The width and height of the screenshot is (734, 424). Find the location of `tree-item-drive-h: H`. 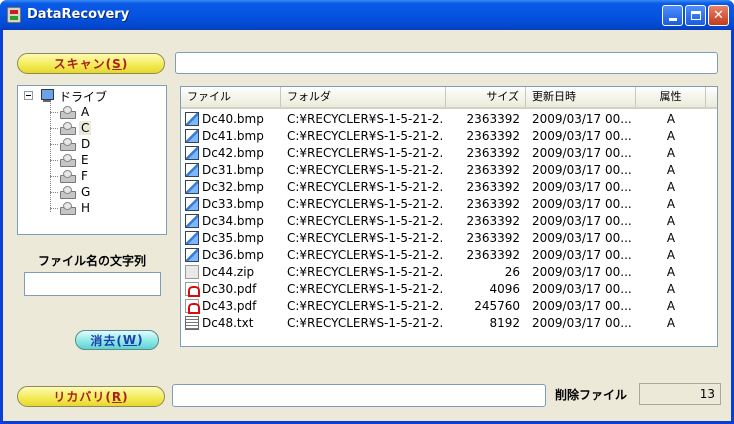

tree-item-drive-h: H is located at coordinates (75, 208).